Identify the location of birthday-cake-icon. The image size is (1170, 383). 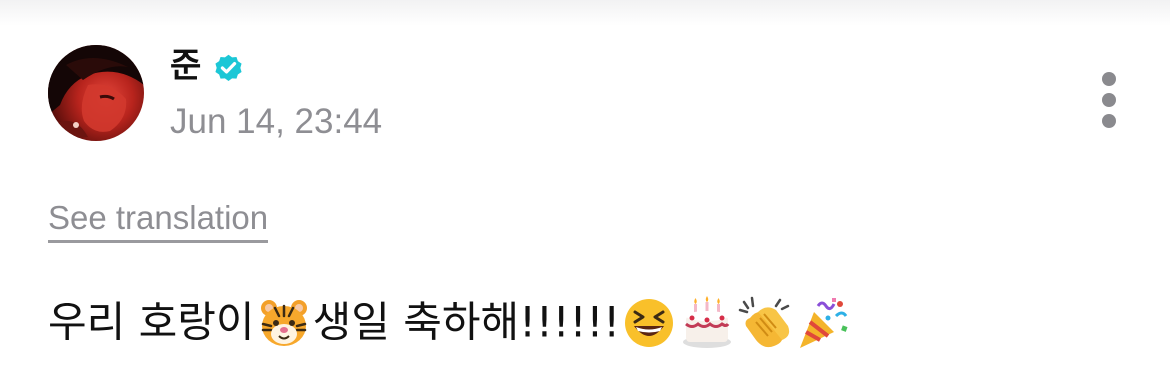
(707, 322).